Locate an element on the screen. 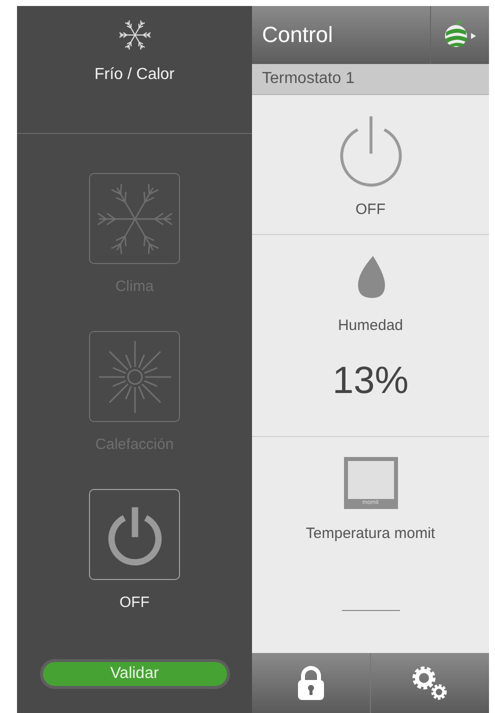 Image resolution: width=495 pixels, height=713 pixels. striped-sphere-logo is located at coordinates (460, 35).